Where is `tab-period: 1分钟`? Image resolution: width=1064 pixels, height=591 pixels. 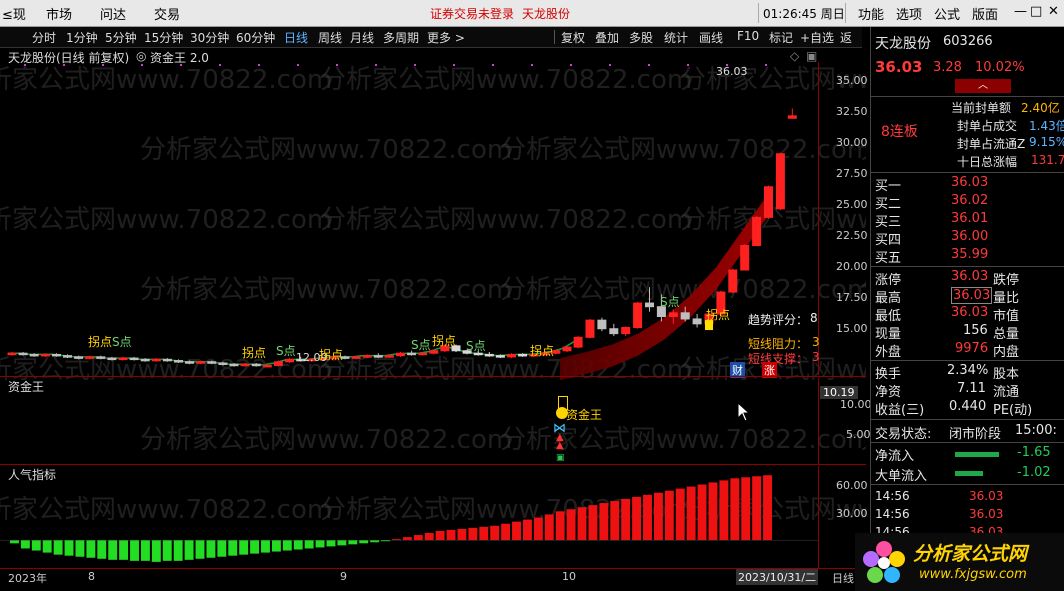 tab-period: 1分钟 is located at coordinates (82, 37).